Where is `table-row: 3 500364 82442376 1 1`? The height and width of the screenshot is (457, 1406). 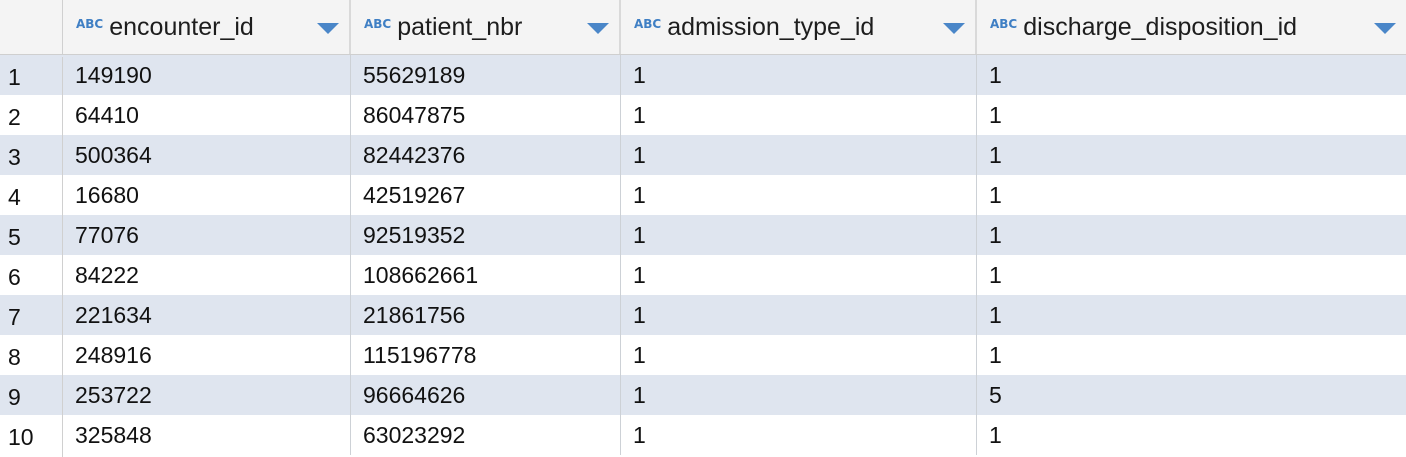 table-row: 3 500364 82442376 1 1 is located at coordinates (703, 156).